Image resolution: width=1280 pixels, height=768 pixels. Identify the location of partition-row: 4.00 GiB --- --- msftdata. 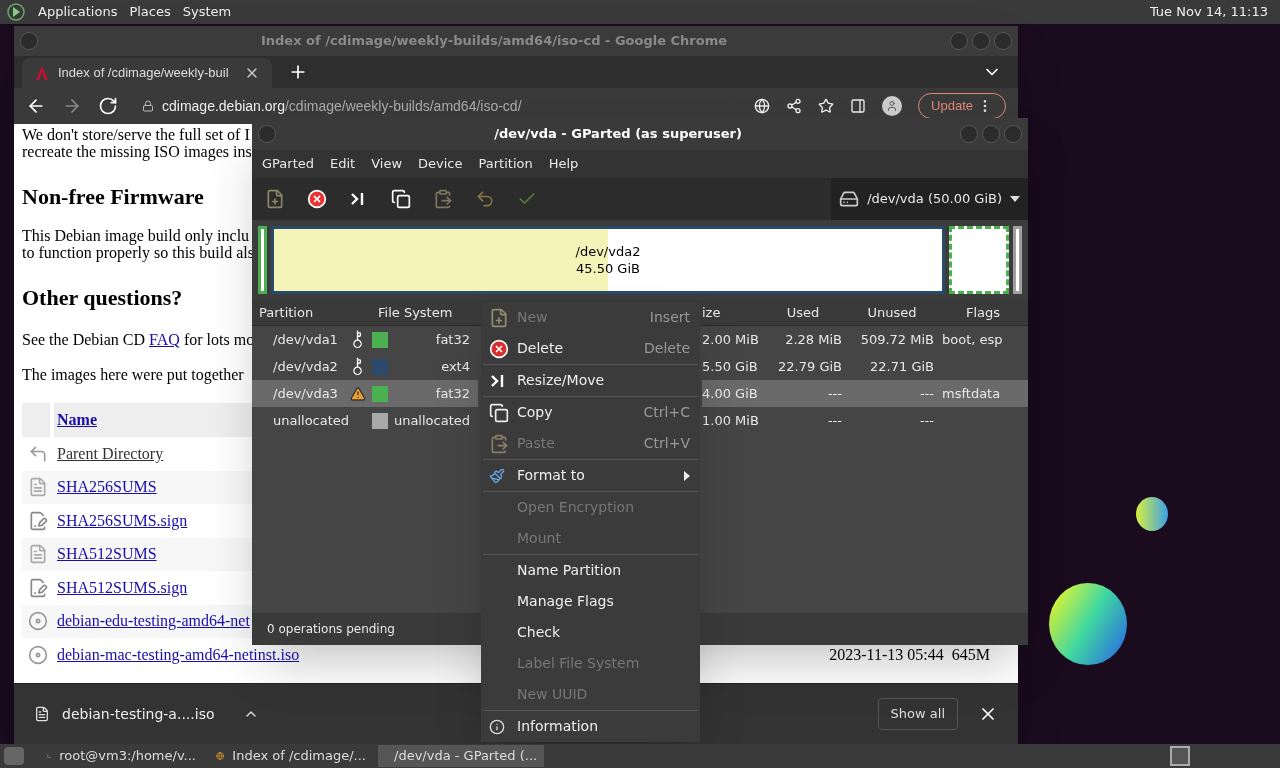
(865, 393).